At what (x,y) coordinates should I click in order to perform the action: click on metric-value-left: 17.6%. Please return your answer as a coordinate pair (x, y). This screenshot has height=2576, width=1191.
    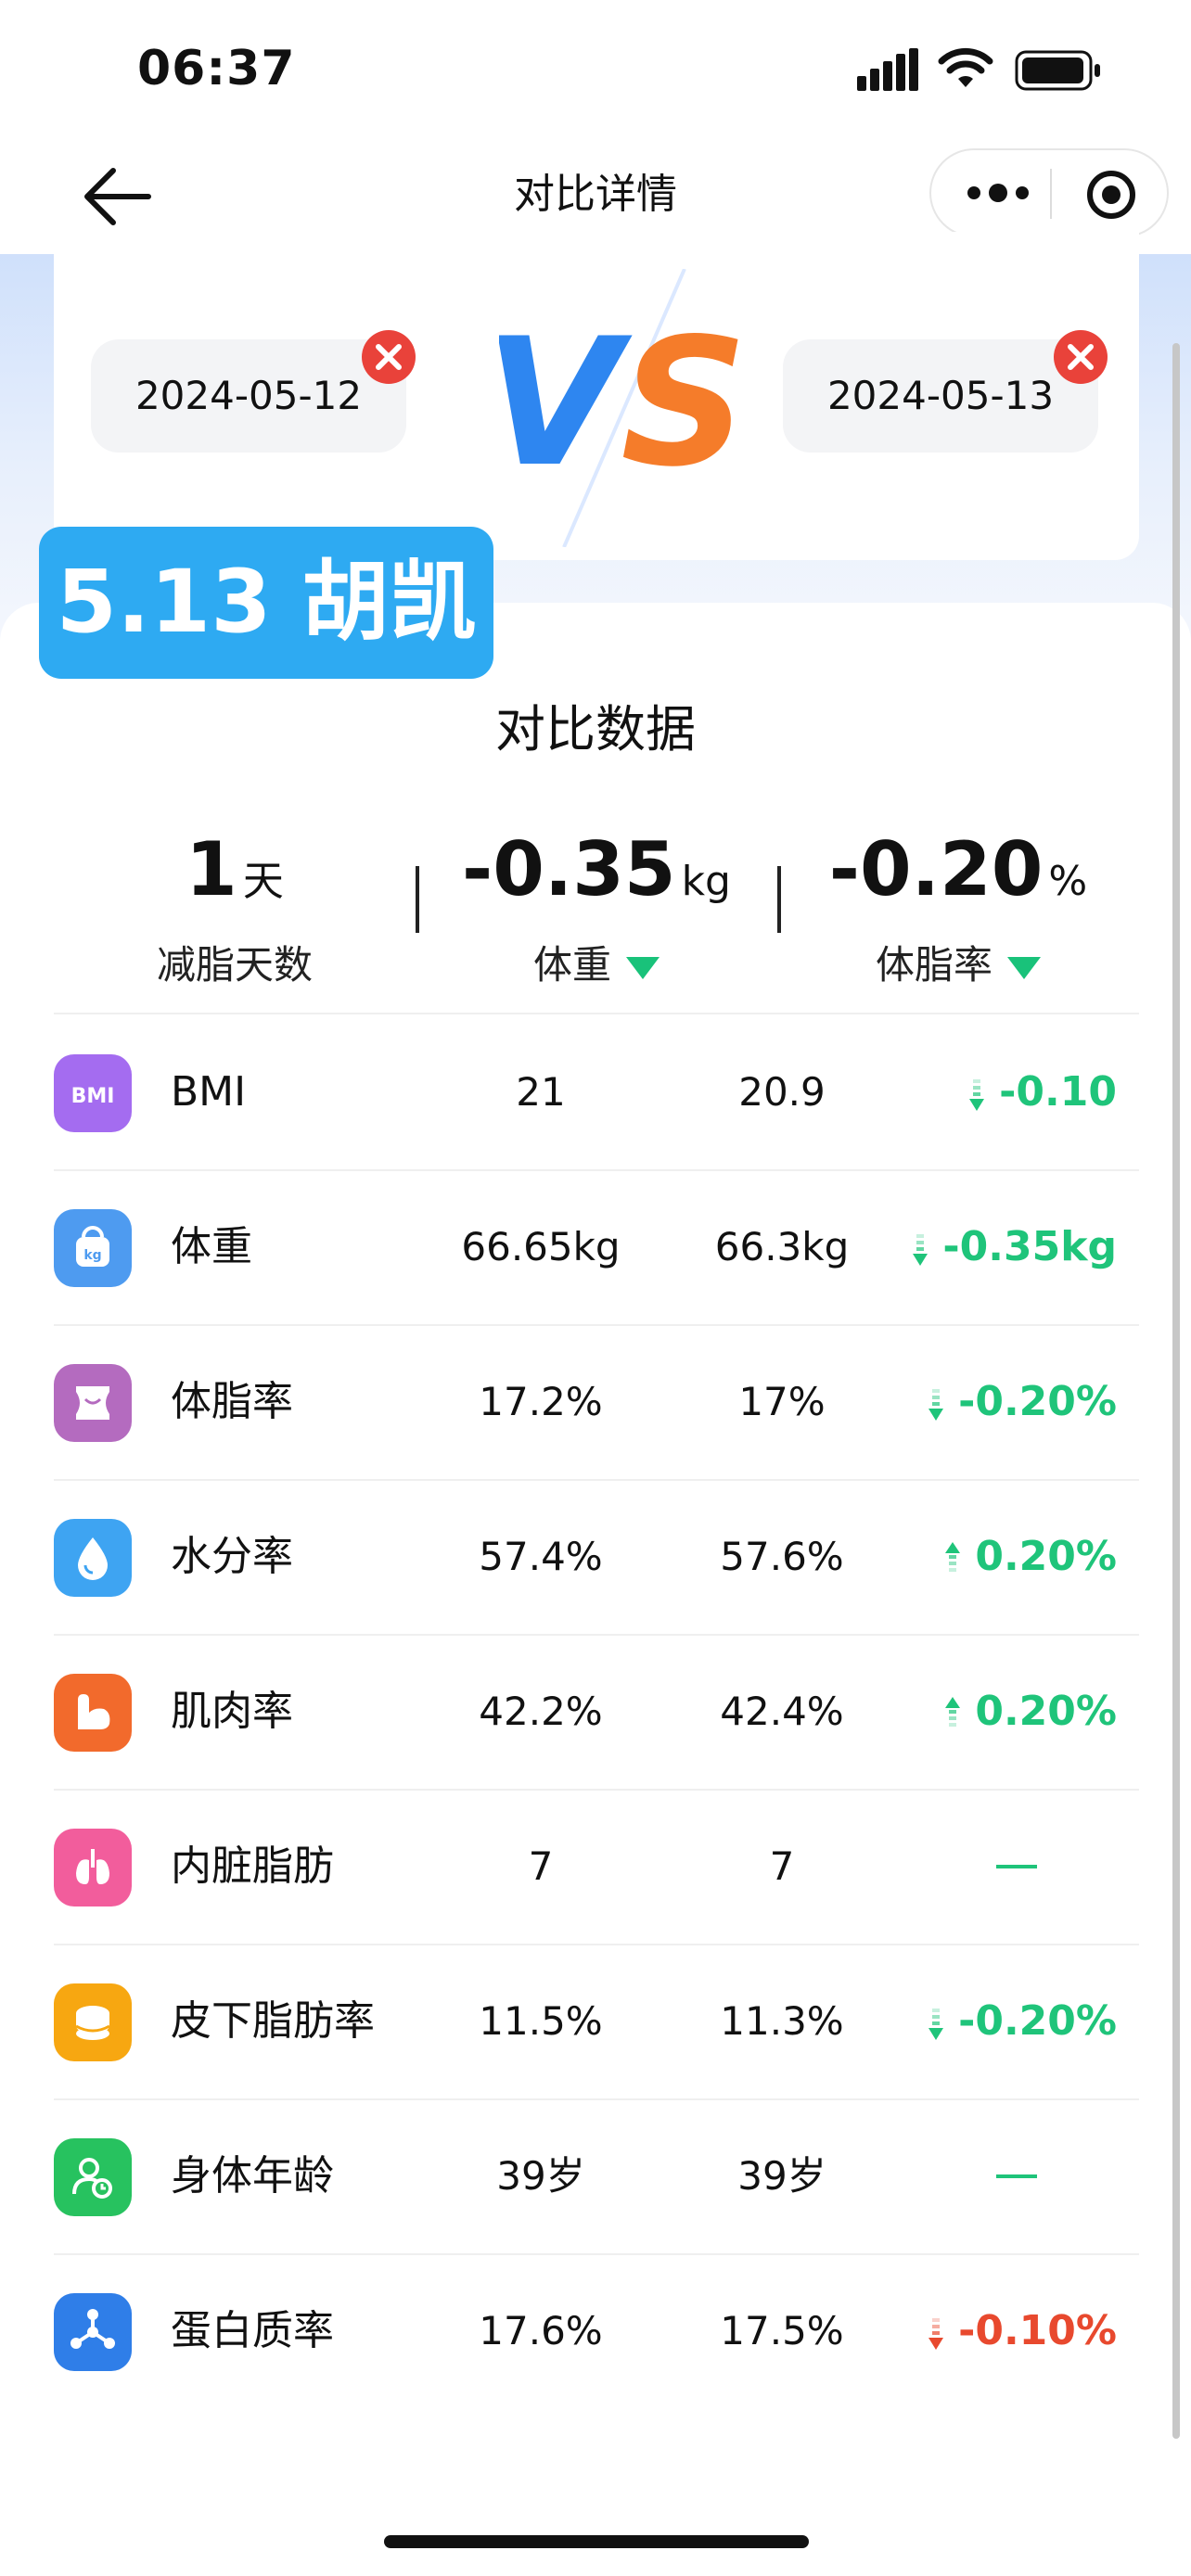
    Looking at the image, I should click on (541, 2330).